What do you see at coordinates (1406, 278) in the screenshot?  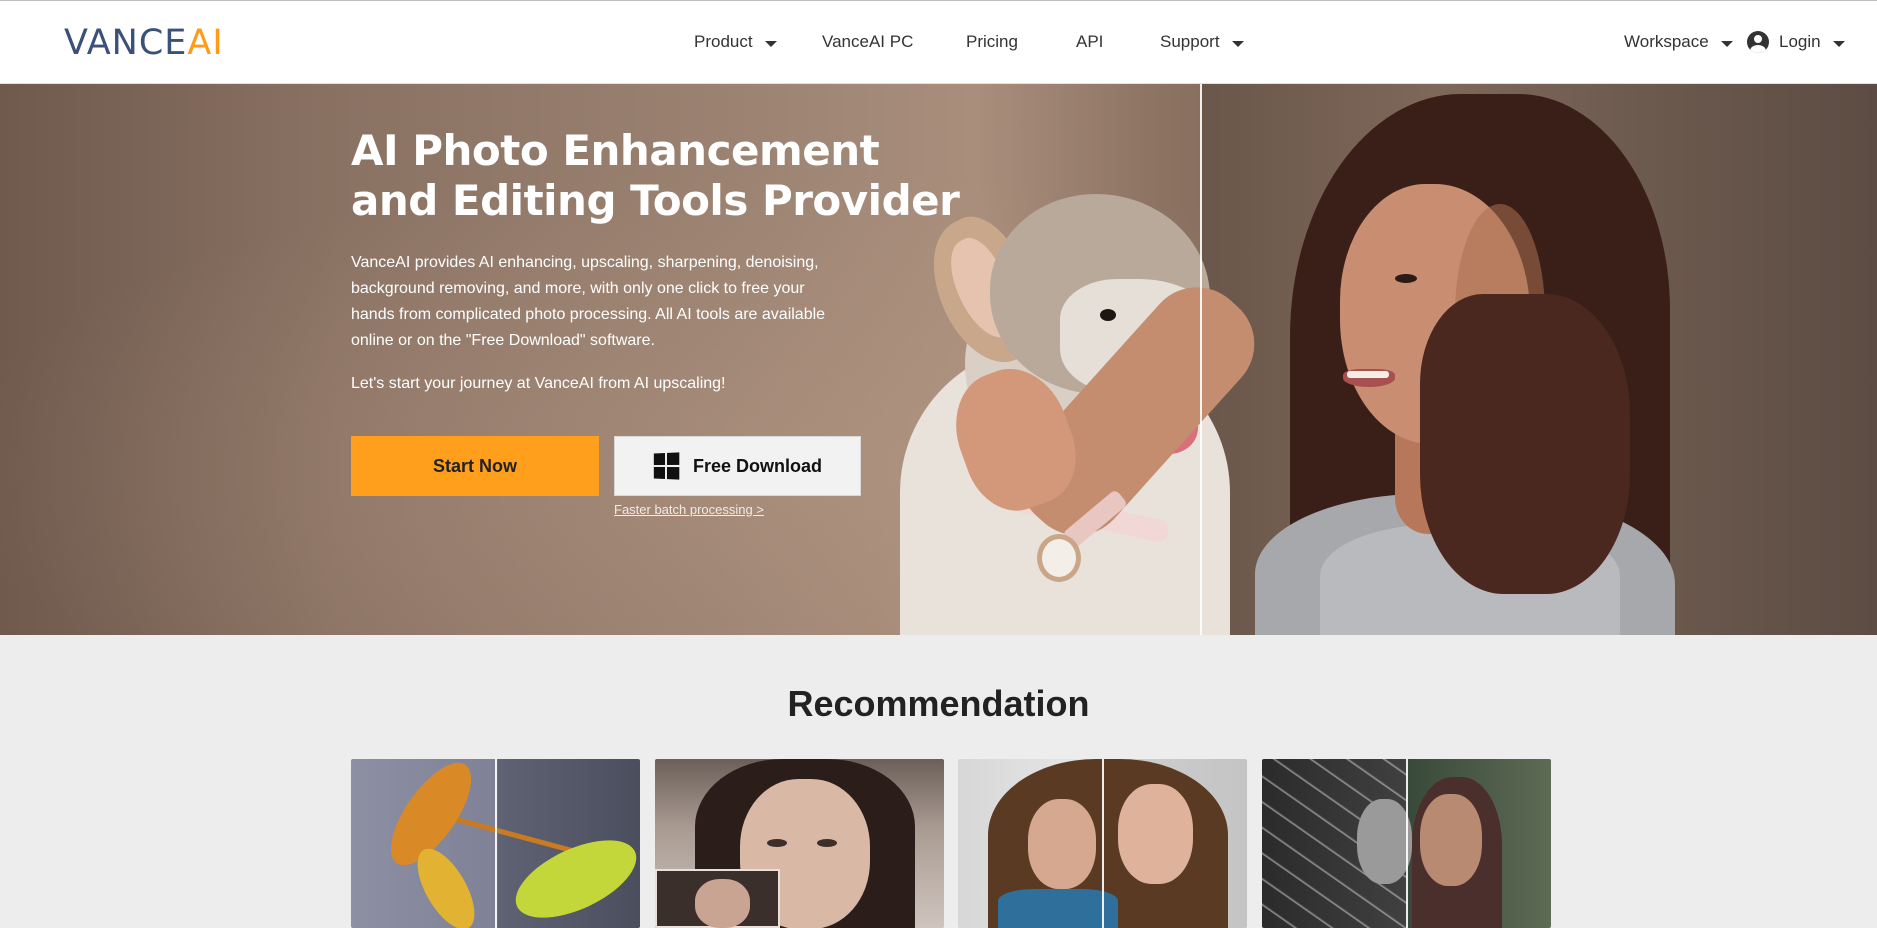 I see `hero-image-woman-eye` at bounding box center [1406, 278].